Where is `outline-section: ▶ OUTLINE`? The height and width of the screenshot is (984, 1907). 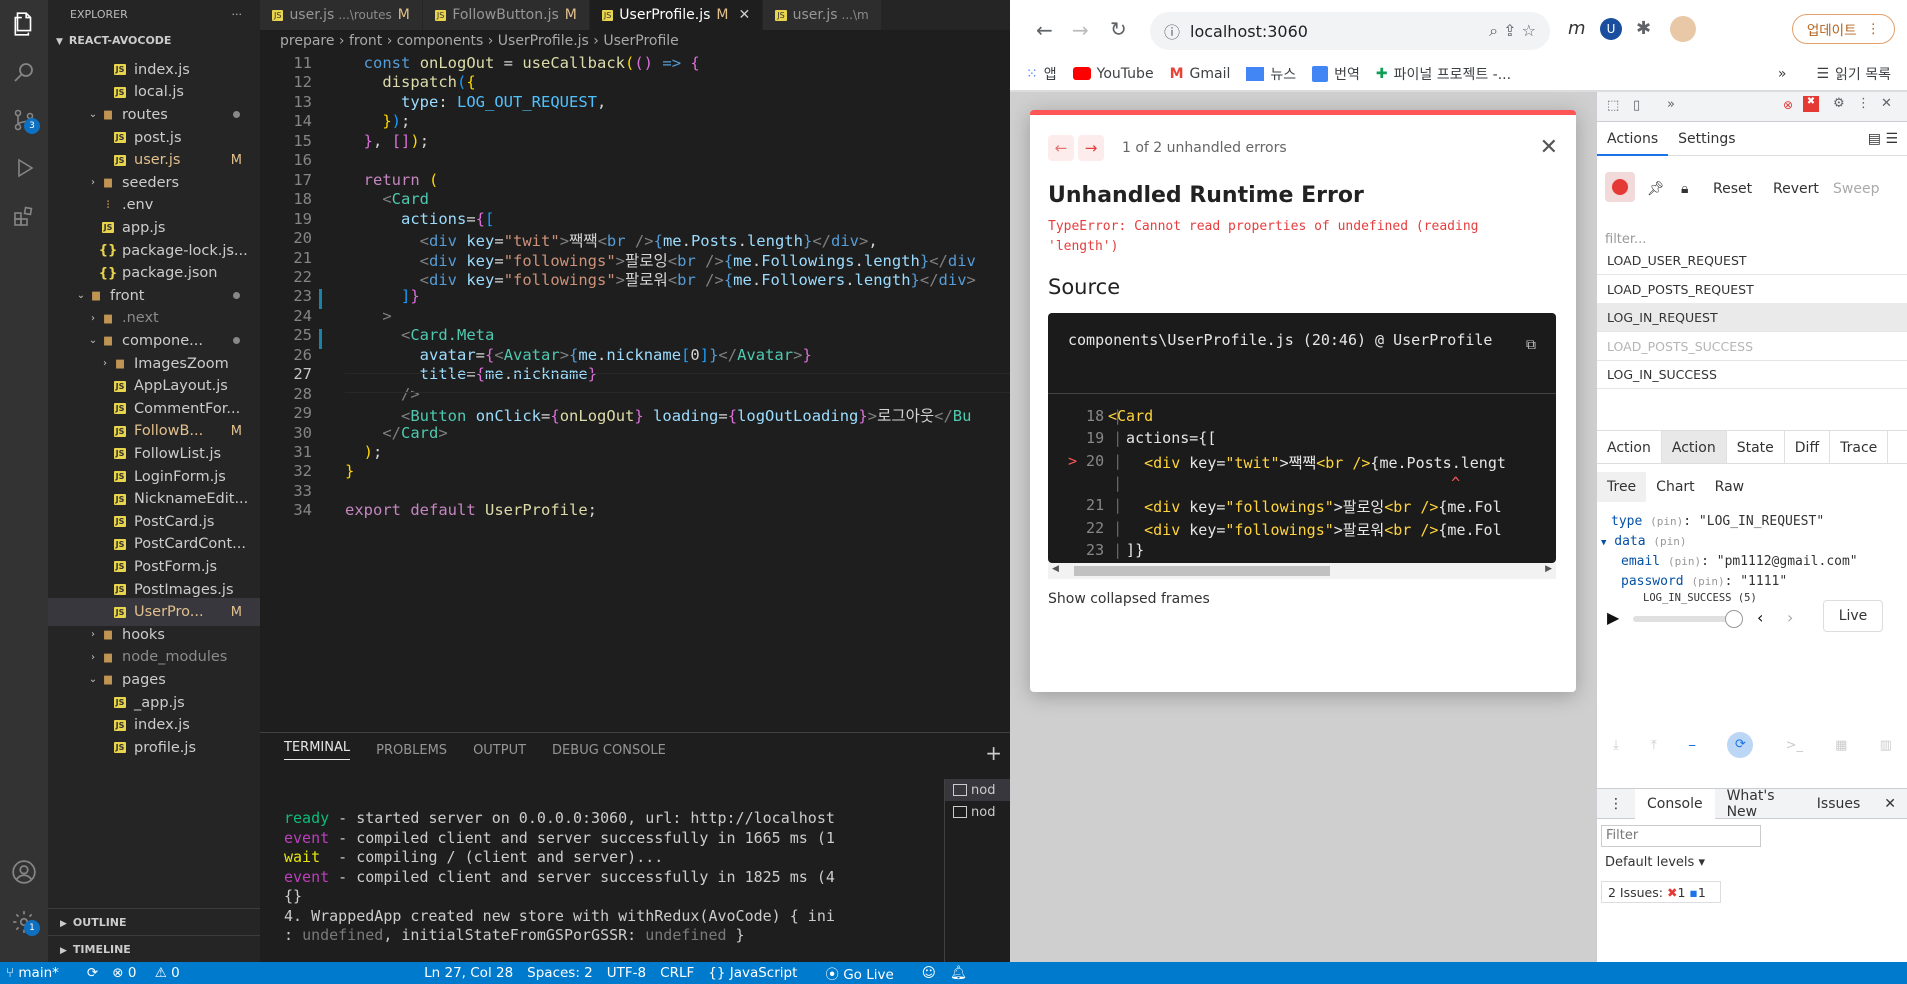
outline-section: ▶ OUTLINE is located at coordinates (154, 921).